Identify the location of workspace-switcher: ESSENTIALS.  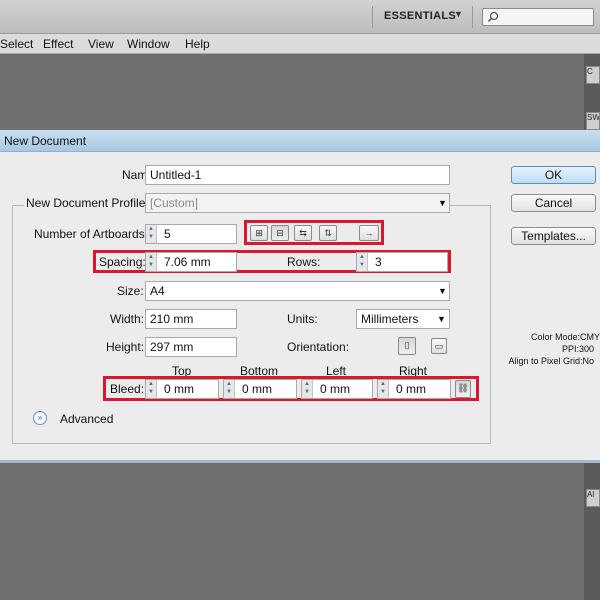
(420, 16).